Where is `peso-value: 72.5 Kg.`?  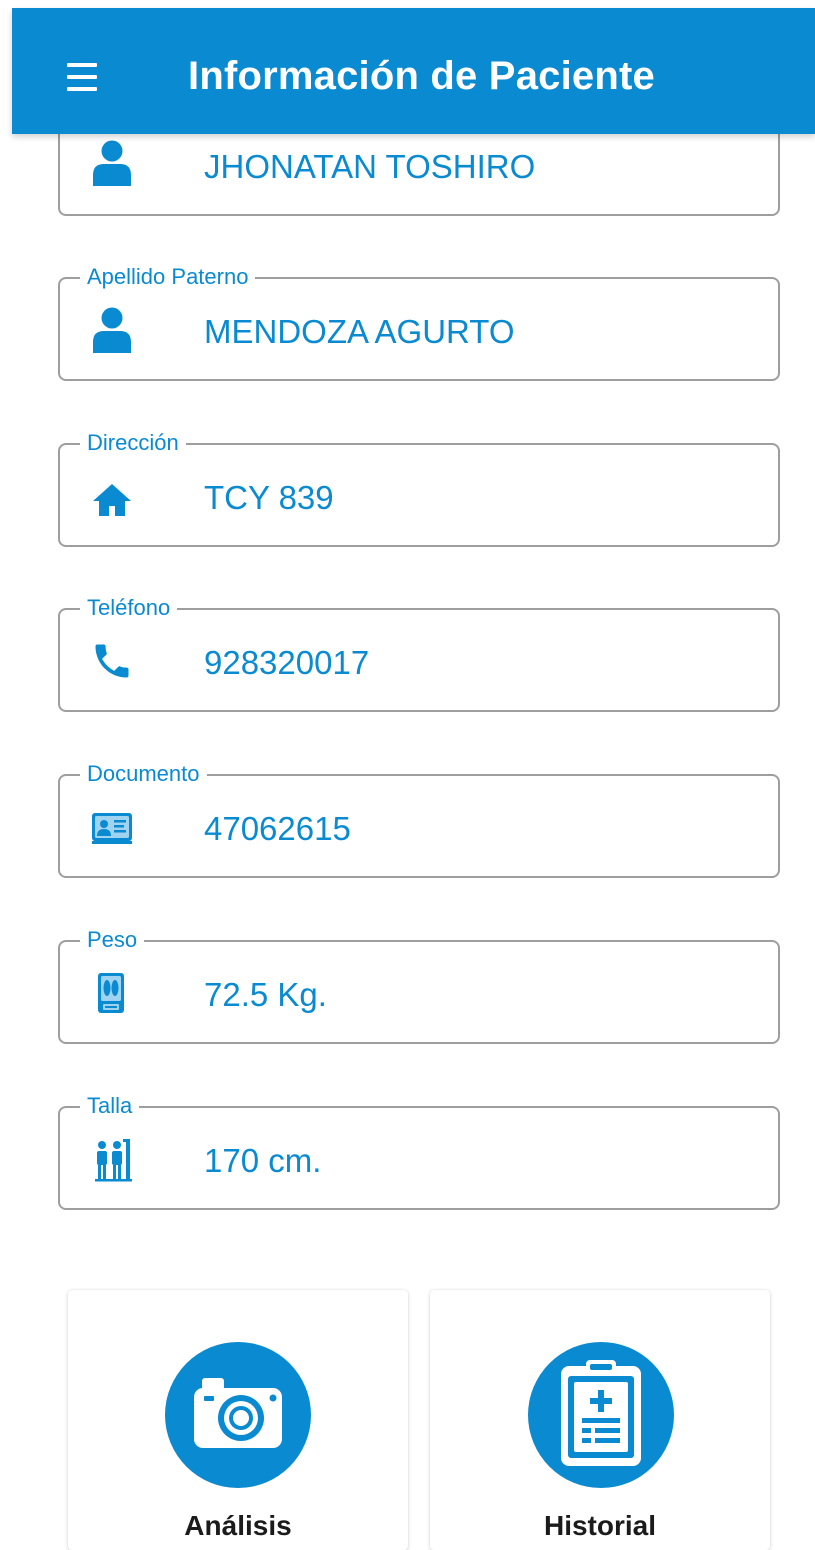
peso-value: 72.5 Kg. is located at coordinates (265, 995).